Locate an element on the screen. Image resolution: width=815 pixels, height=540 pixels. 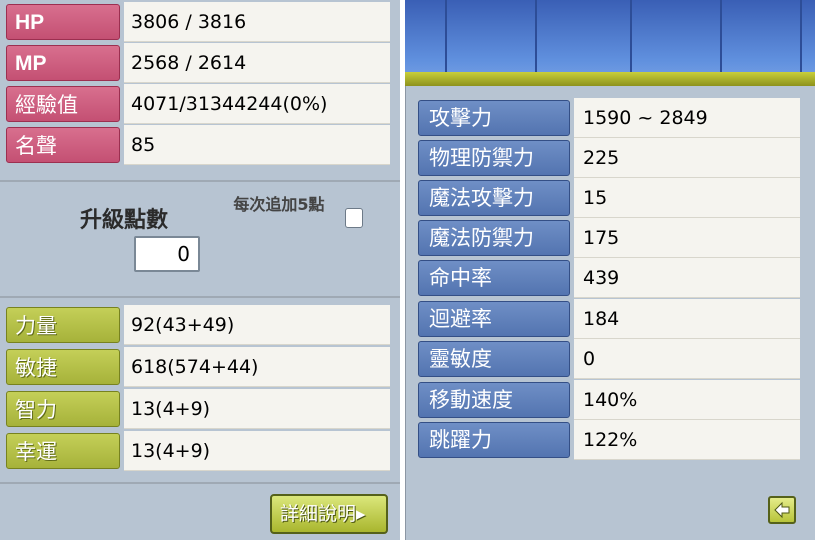
fame-value: 85 is located at coordinates (257, 145).